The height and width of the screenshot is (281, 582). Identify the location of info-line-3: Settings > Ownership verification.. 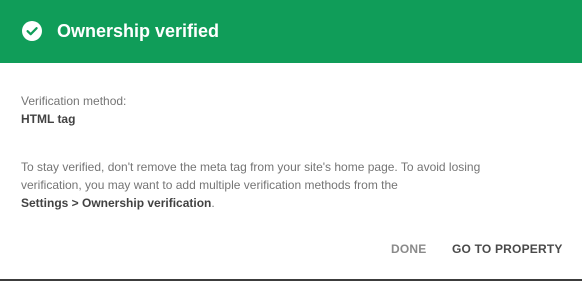
(291, 203).